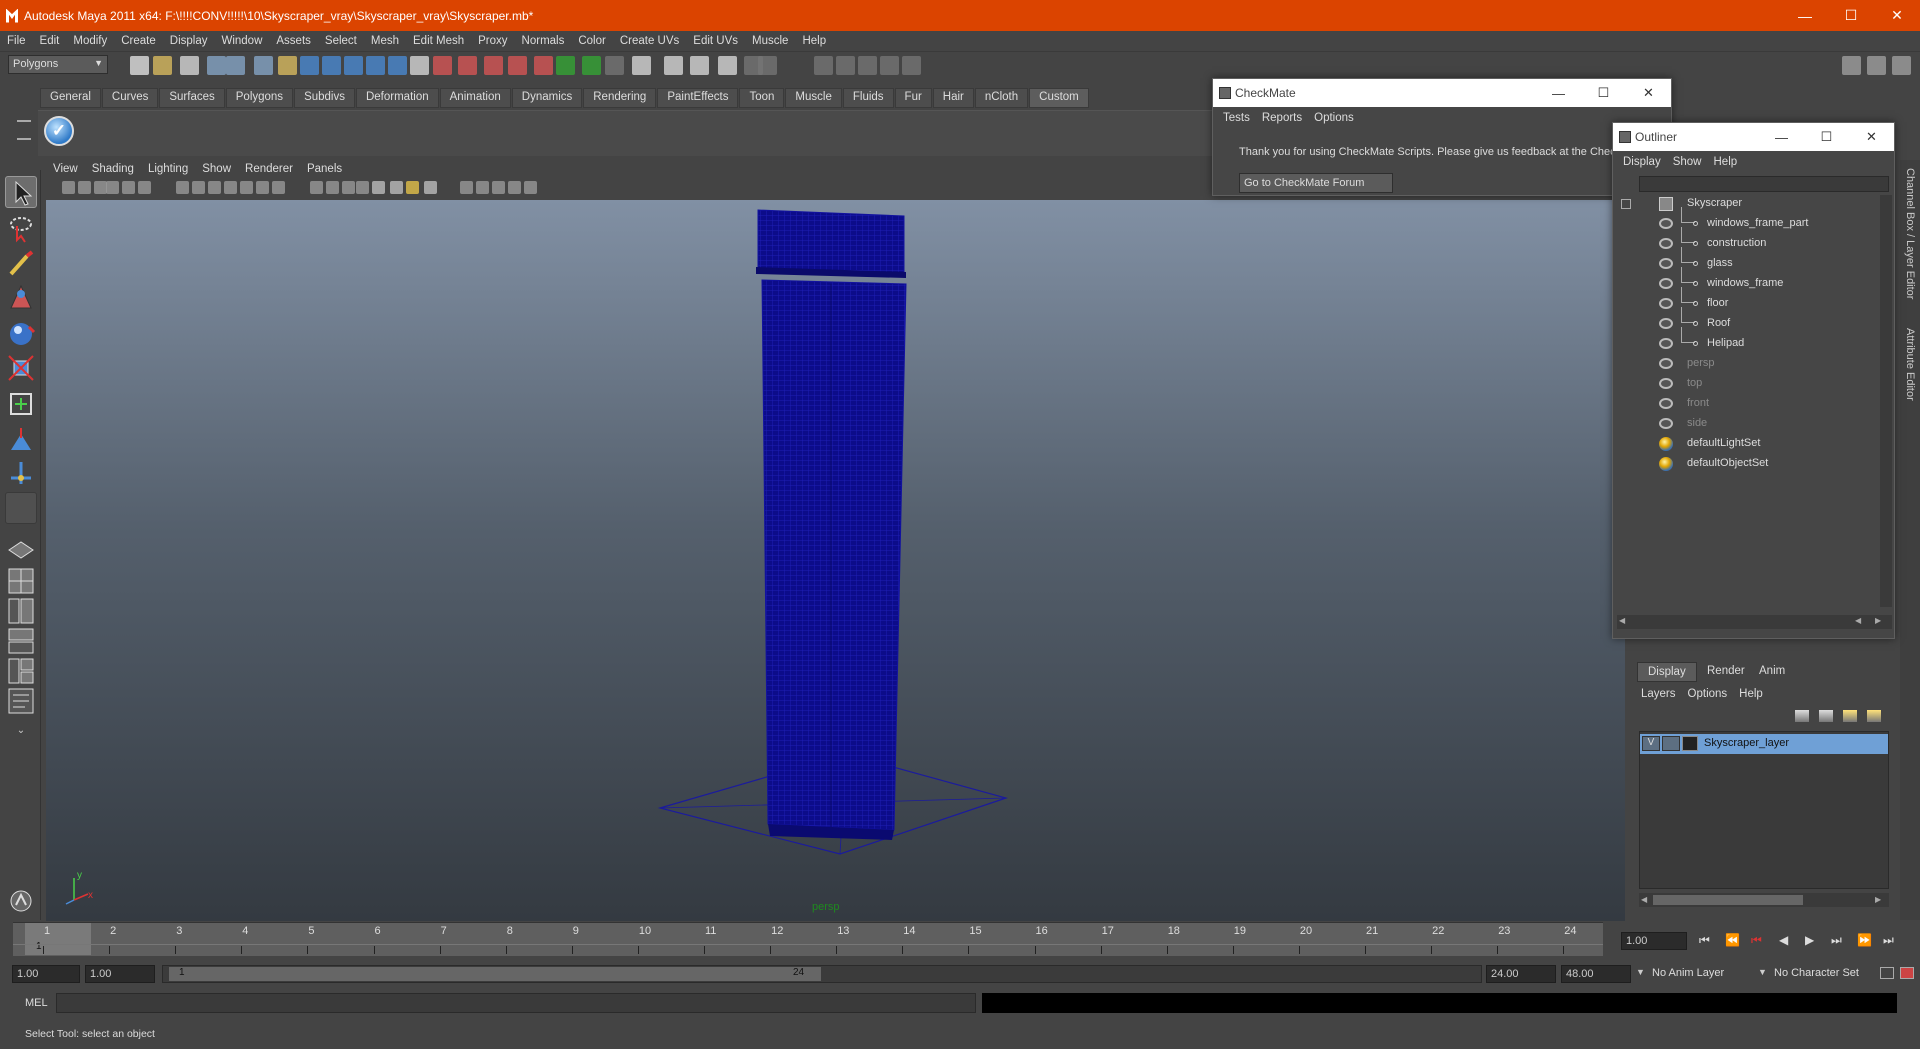  What do you see at coordinates (867, 65) in the screenshot?
I see `trax-icon` at bounding box center [867, 65].